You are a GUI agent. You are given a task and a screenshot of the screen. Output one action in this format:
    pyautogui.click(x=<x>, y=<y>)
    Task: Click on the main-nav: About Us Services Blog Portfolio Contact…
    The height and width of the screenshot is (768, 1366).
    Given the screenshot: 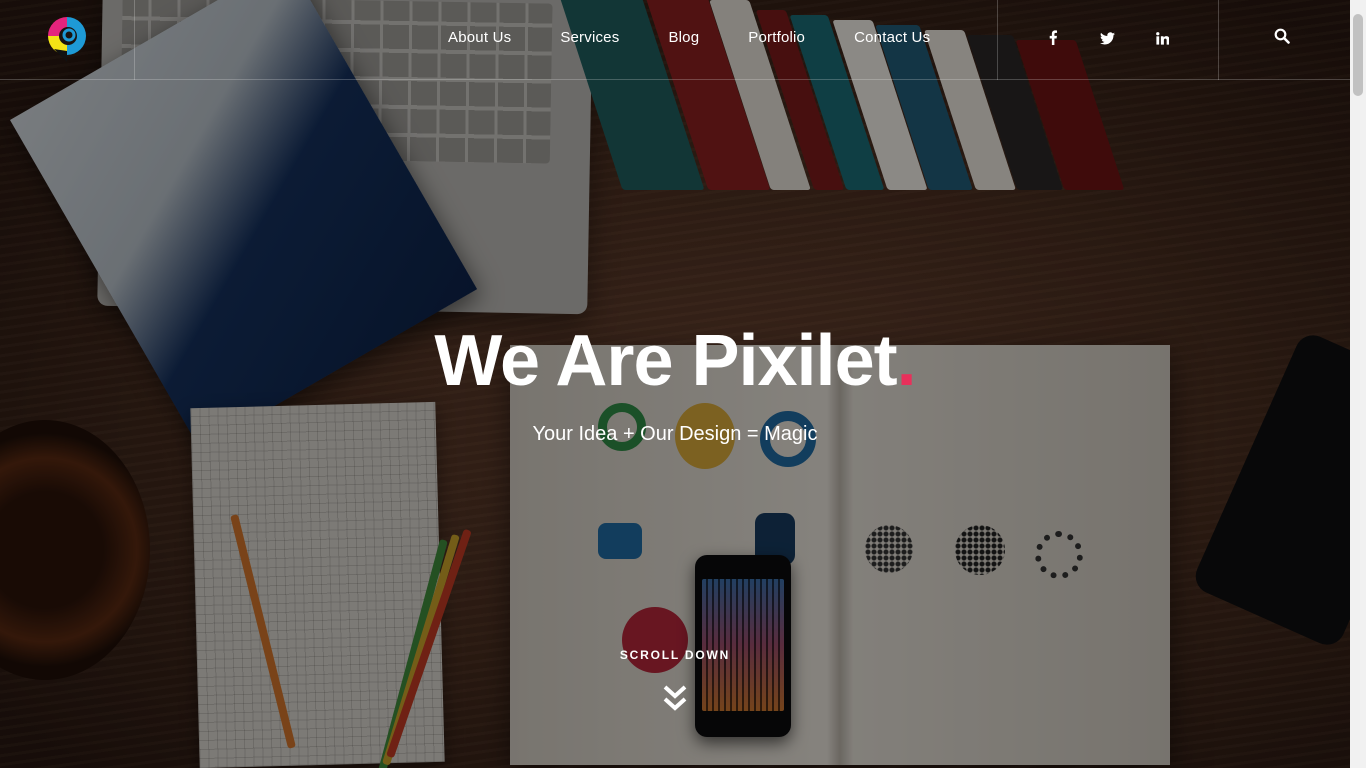 What is the action you would take?
    pyautogui.click(x=713, y=37)
    